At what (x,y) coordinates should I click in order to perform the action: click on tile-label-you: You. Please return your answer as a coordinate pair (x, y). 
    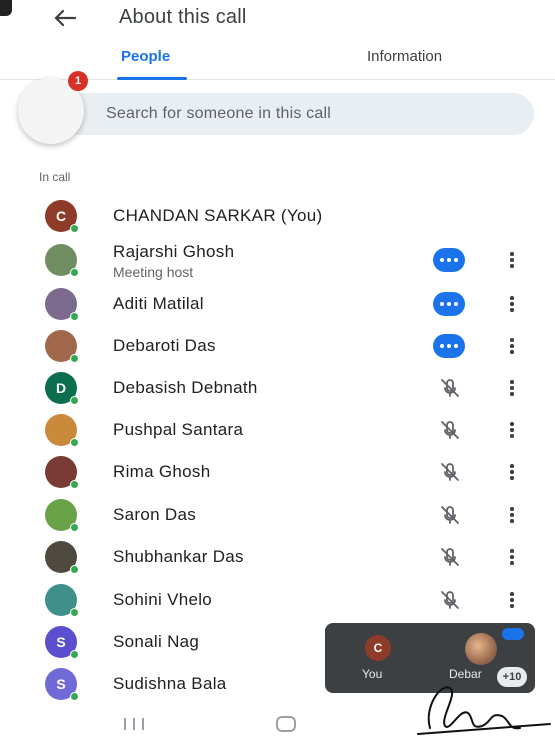
    Looking at the image, I should click on (372, 674).